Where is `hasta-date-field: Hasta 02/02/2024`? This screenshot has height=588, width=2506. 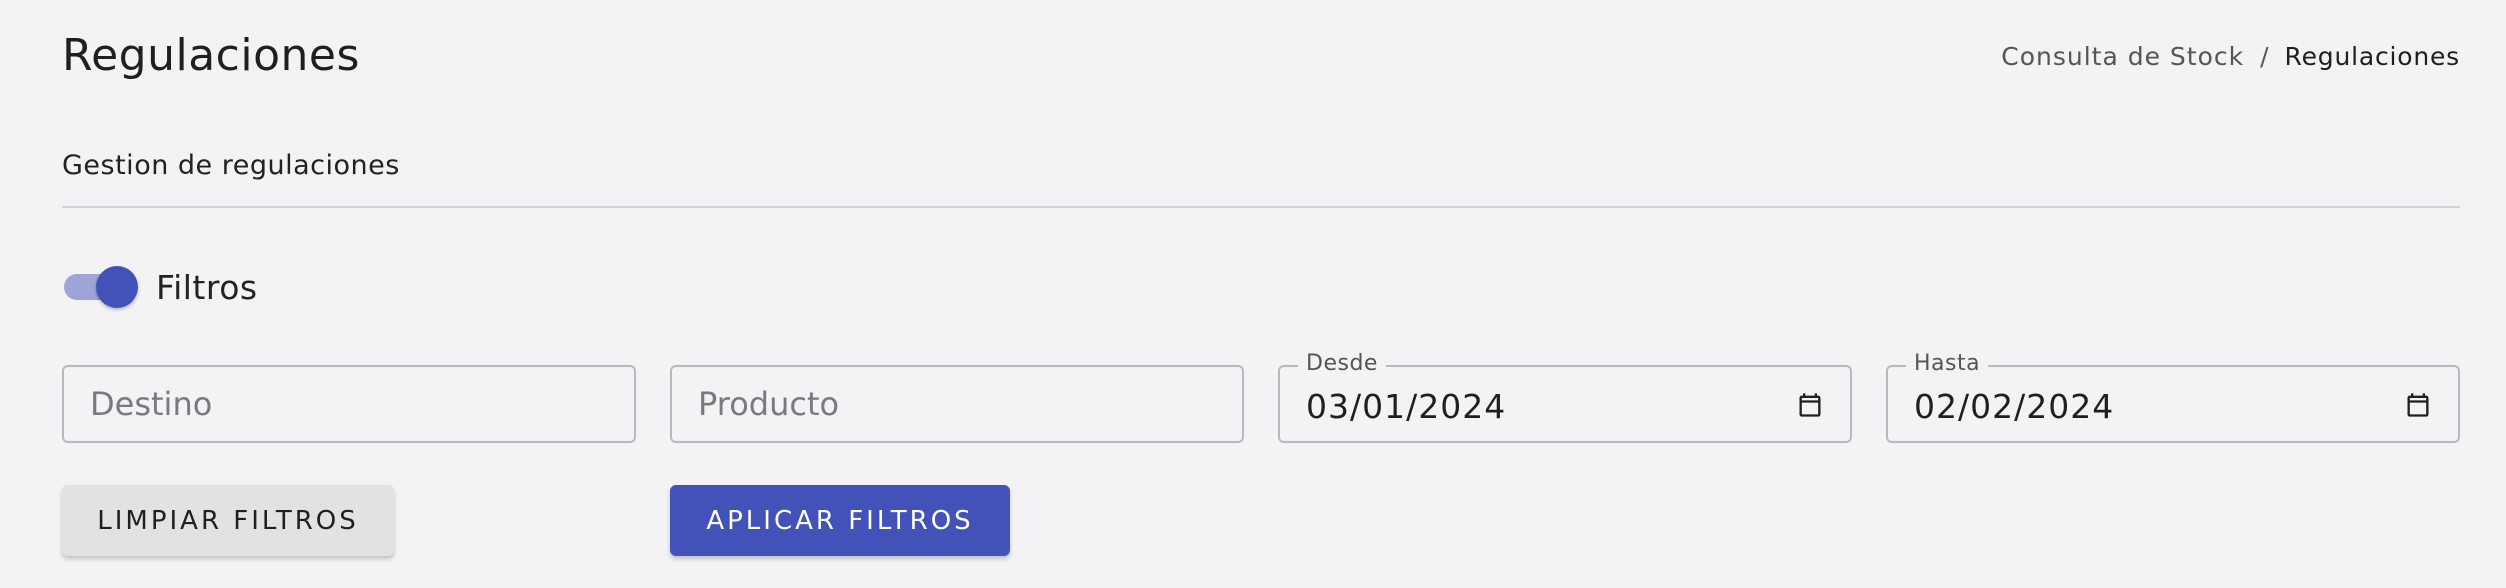
hasta-date-field: Hasta 02/02/2024 is located at coordinates (2173, 397).